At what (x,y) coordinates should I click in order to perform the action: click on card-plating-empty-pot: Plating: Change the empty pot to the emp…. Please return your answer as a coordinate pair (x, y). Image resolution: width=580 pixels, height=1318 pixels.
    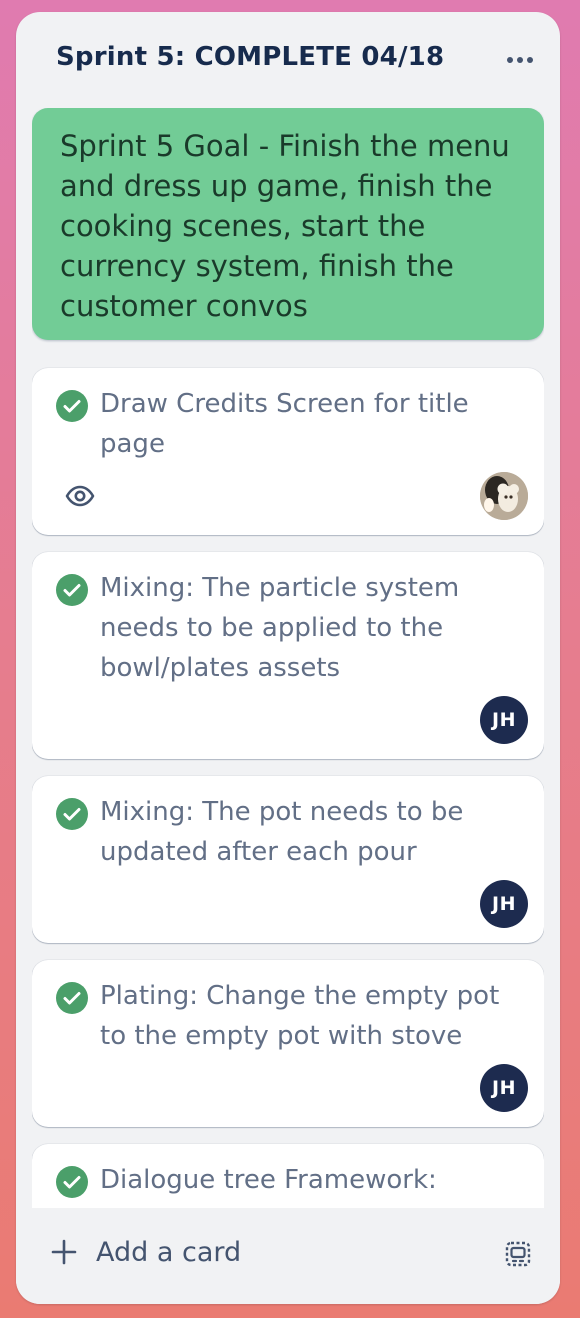
    Looking at the image, I should click on (288, 1043).